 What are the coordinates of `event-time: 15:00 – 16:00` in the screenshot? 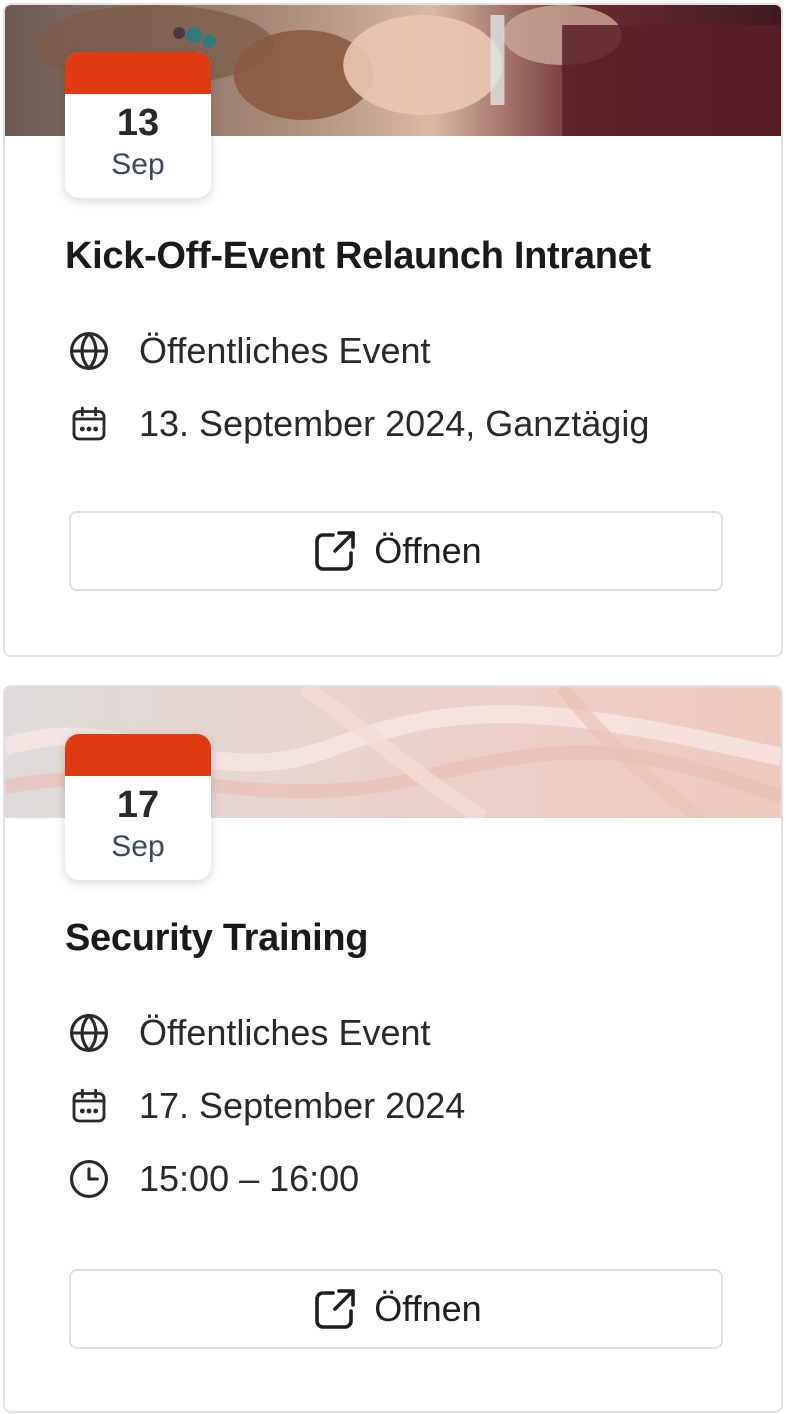 It's located at (212, 1179).